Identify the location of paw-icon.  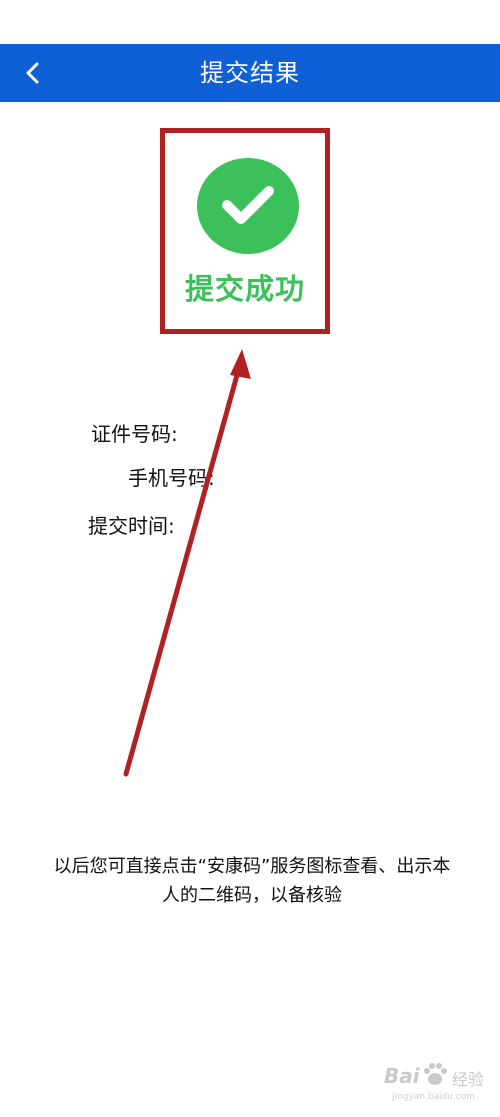
(435, 1074).